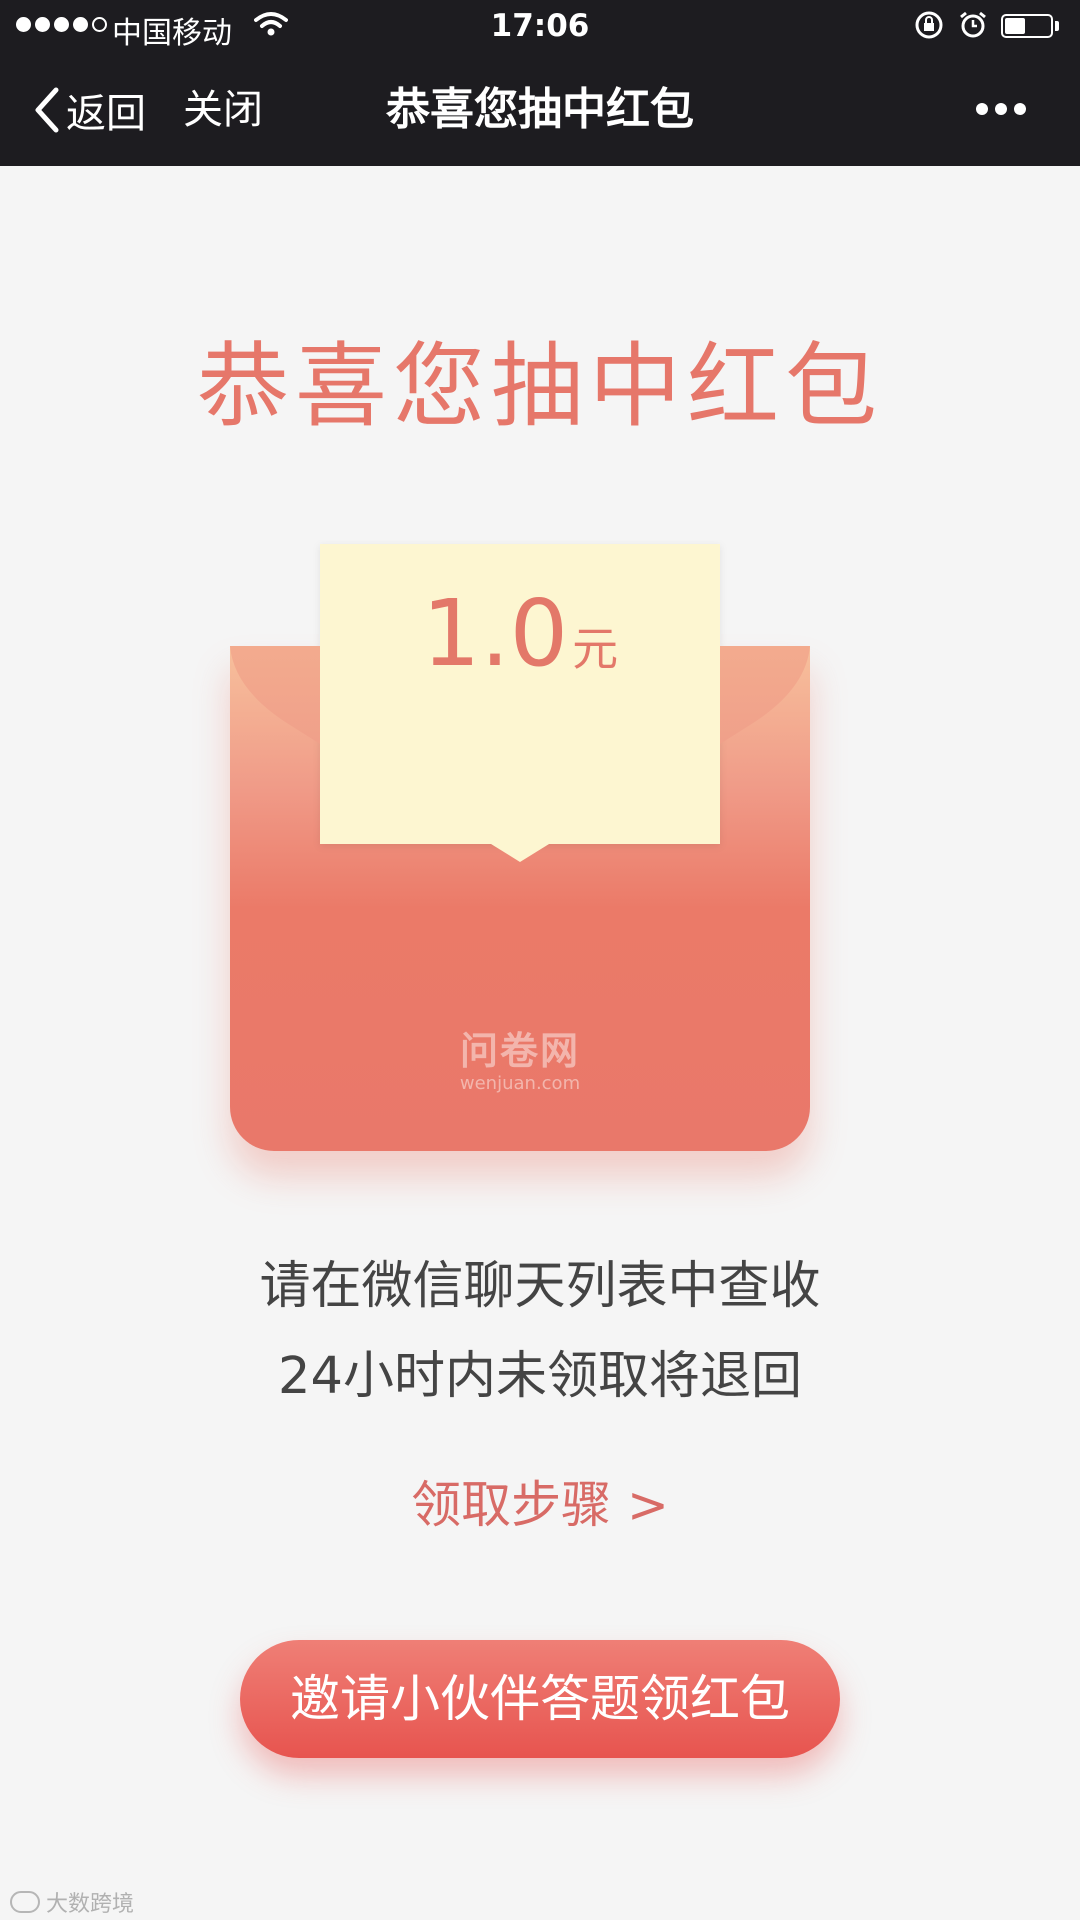 The height and width of the screenshot is (1920, 1080). I want to click on watermark-text: 大数跨境, so click(90, 1904).